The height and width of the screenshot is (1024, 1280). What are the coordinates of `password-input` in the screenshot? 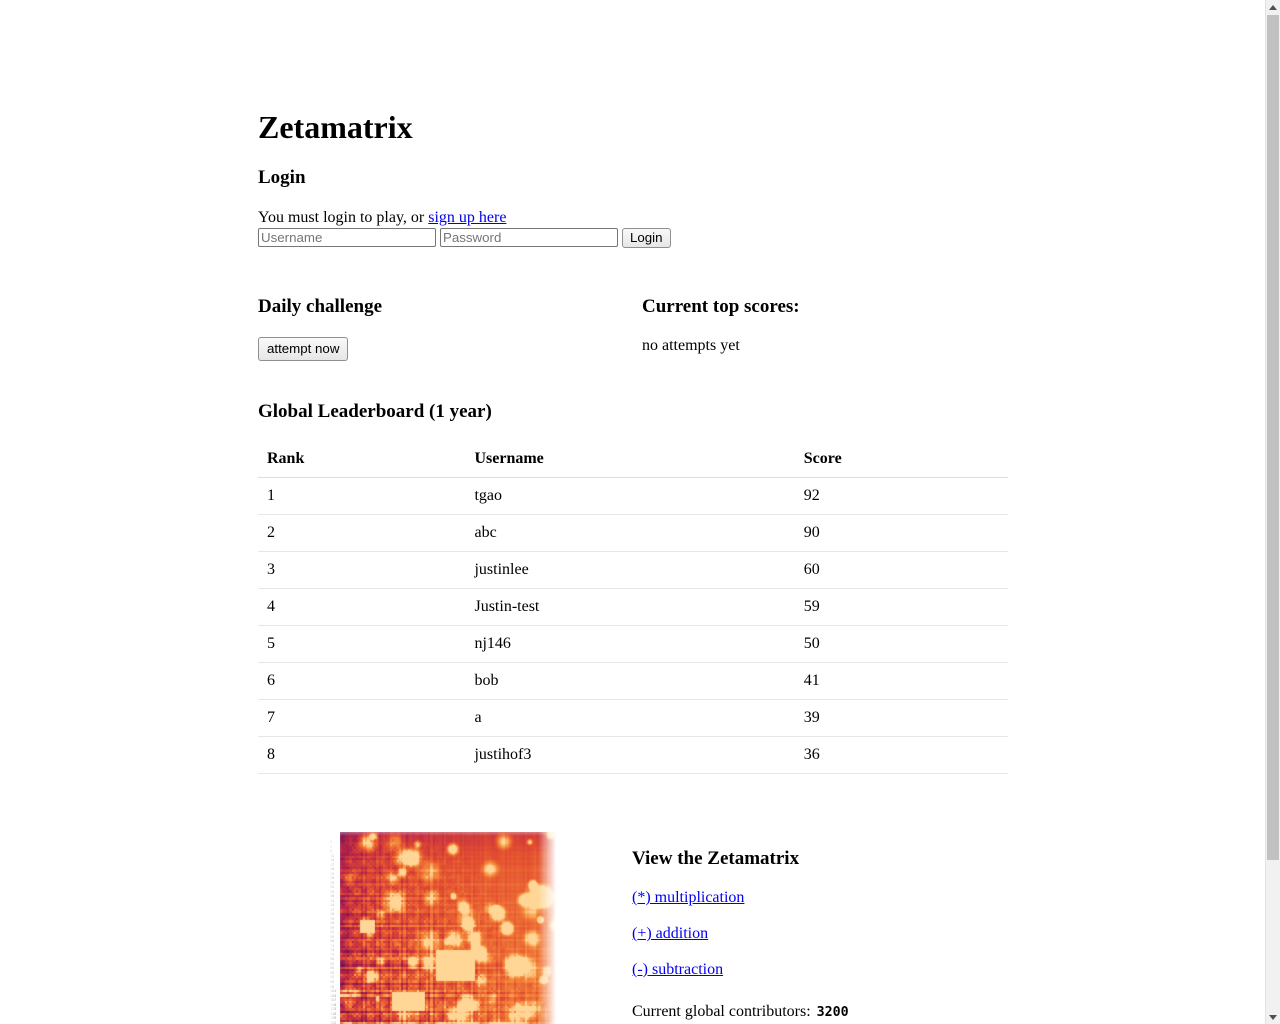 It's located at (529, 237).